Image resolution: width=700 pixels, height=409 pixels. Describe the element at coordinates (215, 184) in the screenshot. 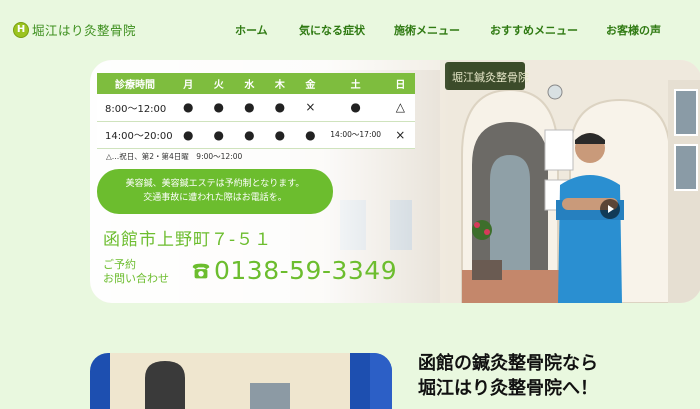

I see `notice-line-1: 美容鍼、美容鍼エステは予約制となります。` at that location.